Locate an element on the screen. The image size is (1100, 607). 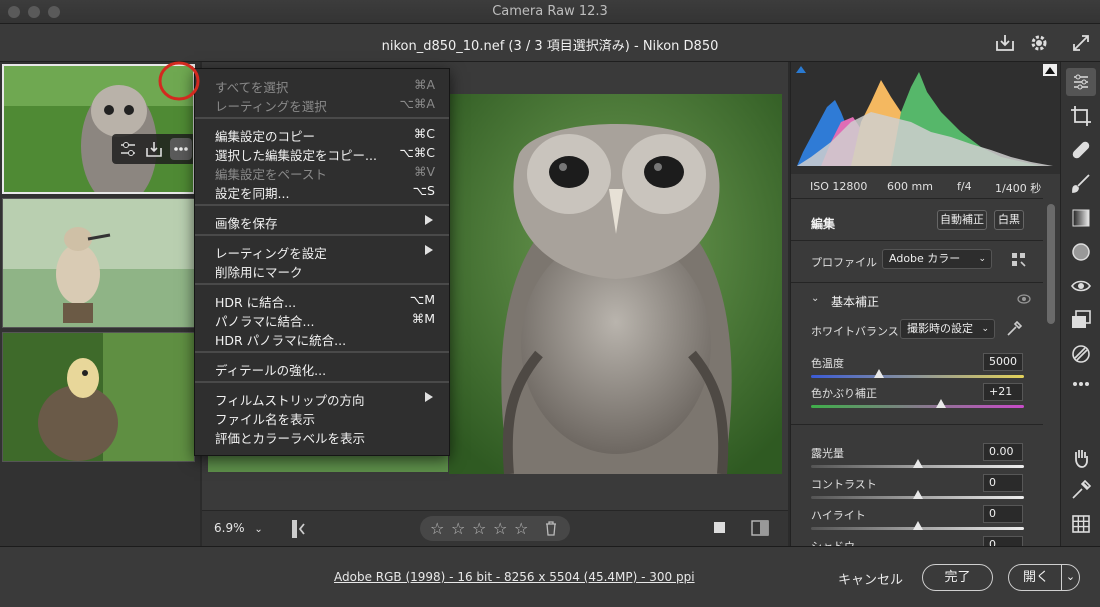
crop-icon is located at coordinates (1081, 116).